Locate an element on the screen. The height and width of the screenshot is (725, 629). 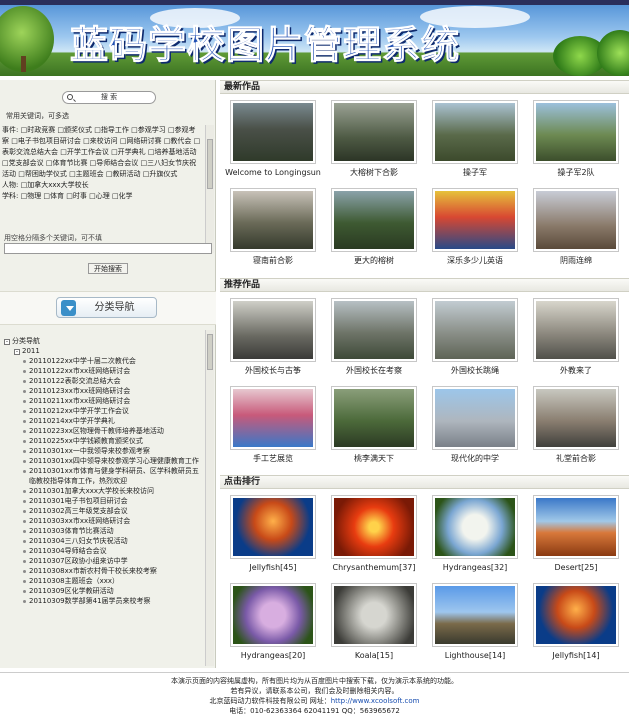
gallery-item: 更大的榕树 is located at coordinates (374, 227).